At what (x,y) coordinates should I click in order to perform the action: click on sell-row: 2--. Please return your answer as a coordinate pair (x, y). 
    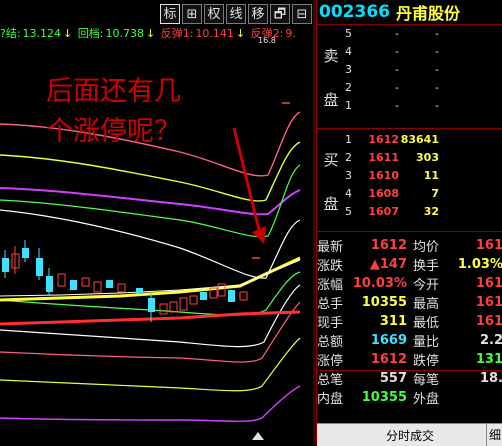
    Looking at the image, I should click on (392, 87).